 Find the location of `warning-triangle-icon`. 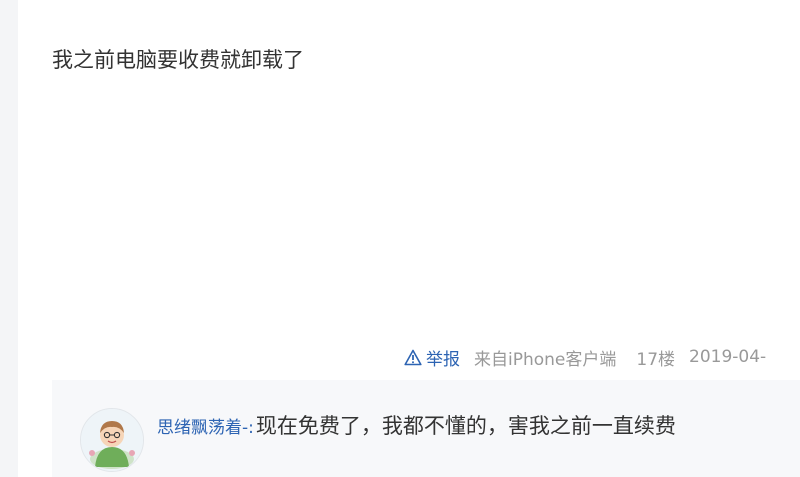

warning-triangle-icon is located at coordinates (413, 357).